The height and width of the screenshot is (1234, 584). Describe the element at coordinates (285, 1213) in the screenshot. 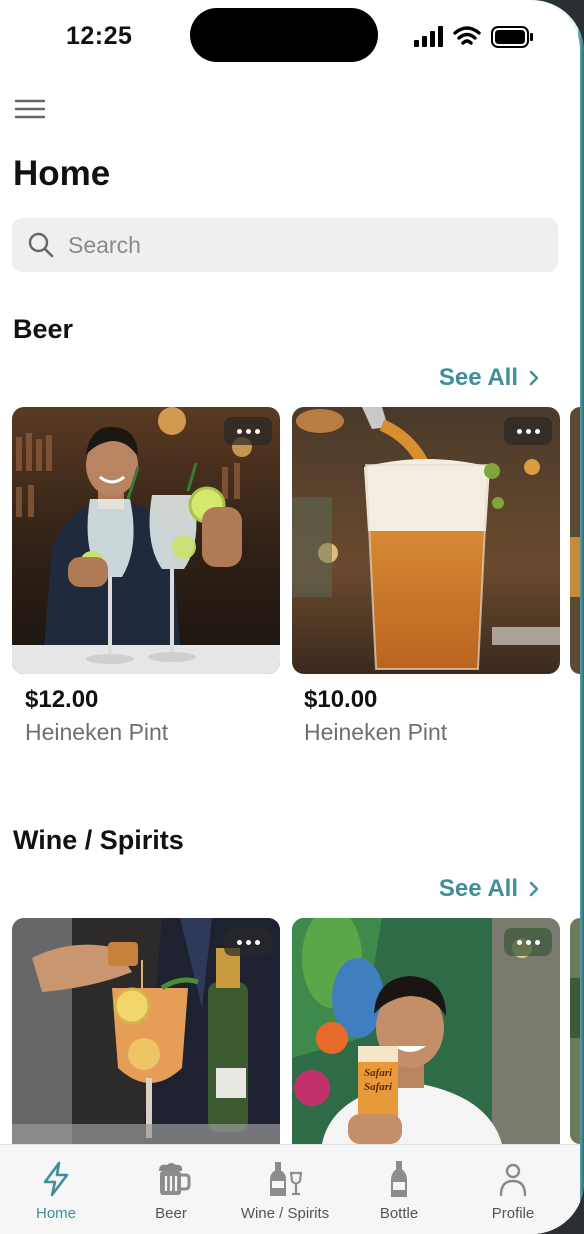

I see `tab-label: Wine / Spirits` at that location.